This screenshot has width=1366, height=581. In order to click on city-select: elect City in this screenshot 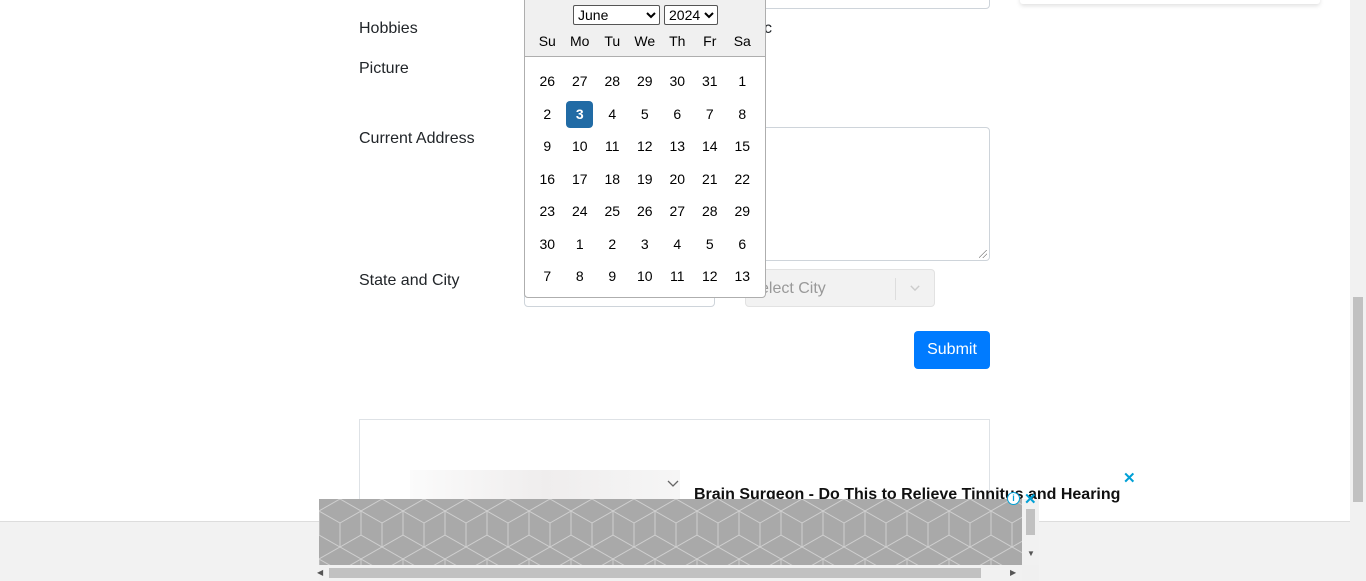, I will do `click(840, 288)`.